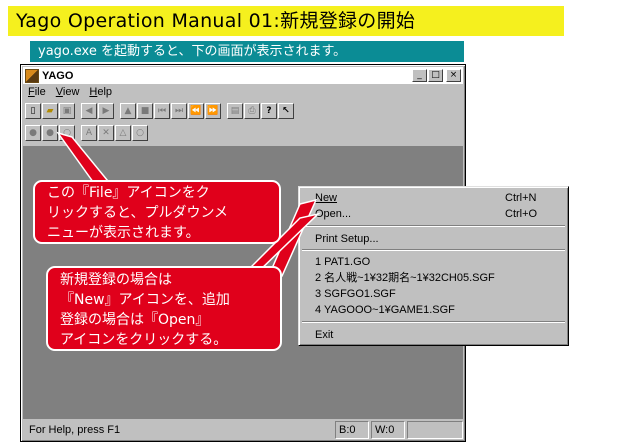 Image resolution: width=620 pixels, height=446 pixels. Describe the element at coordinates (352, 430) in the screenshot. I see `black-capture-count: B:0` at that location.